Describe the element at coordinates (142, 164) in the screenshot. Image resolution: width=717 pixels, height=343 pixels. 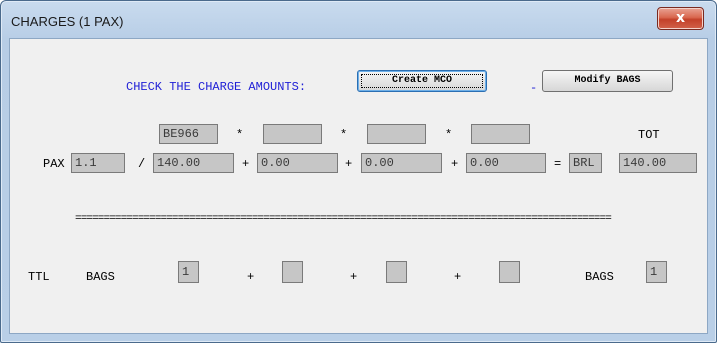
I see `slash-label: /` at that location.